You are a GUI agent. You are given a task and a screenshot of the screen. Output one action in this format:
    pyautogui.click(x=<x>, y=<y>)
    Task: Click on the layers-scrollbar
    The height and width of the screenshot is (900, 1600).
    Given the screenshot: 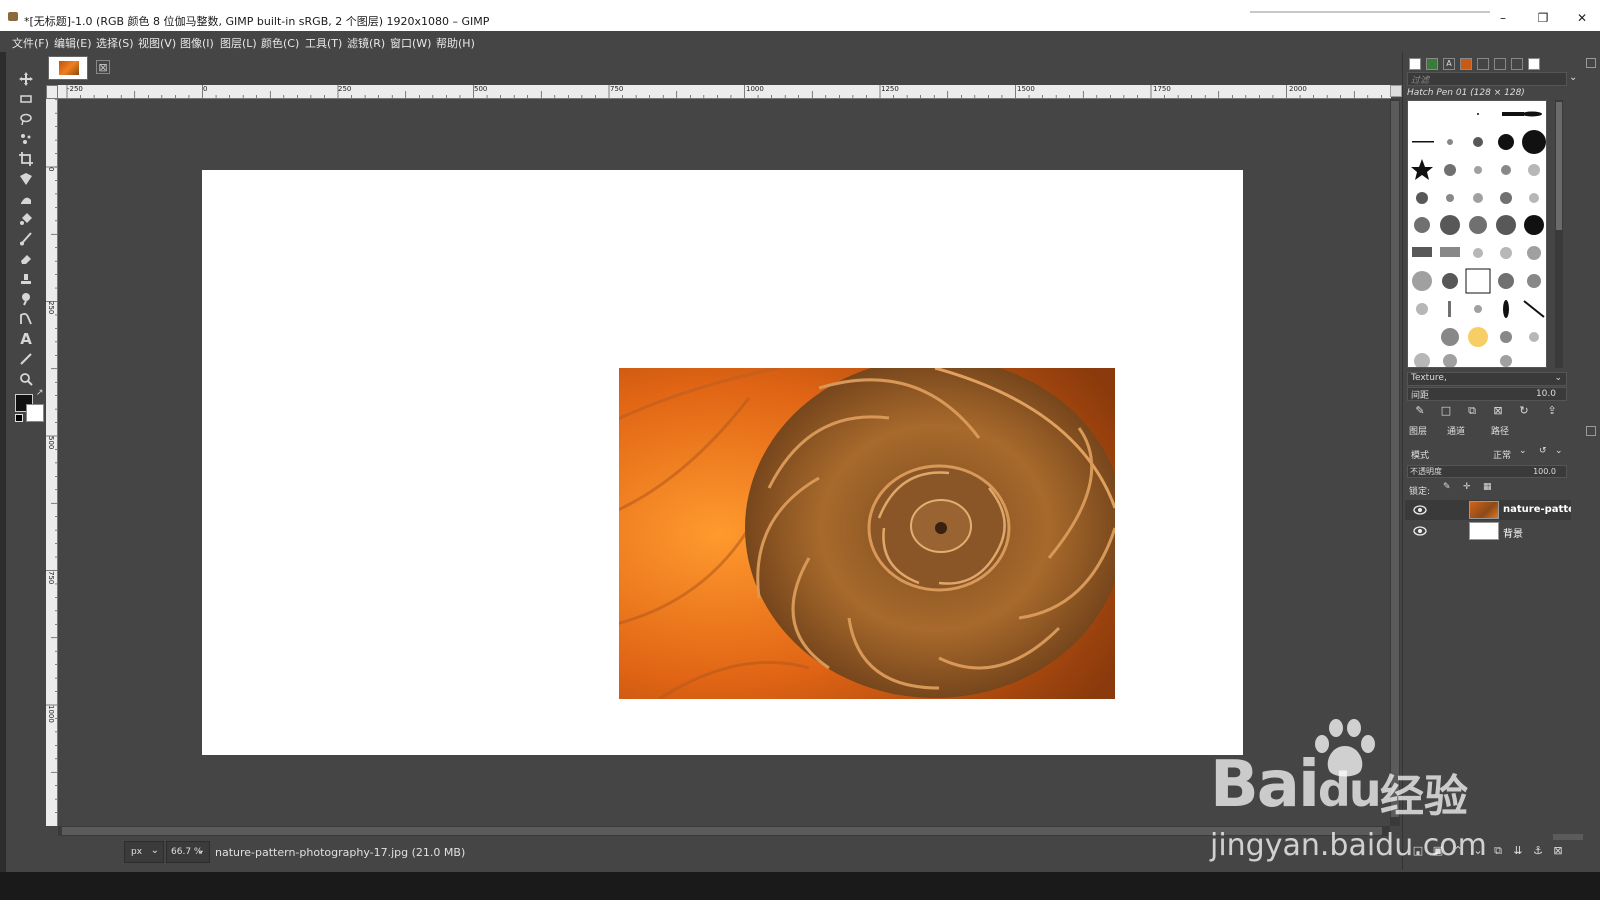 What is the action you would take?
    pyautogui.click(x=1568, y=837)
    